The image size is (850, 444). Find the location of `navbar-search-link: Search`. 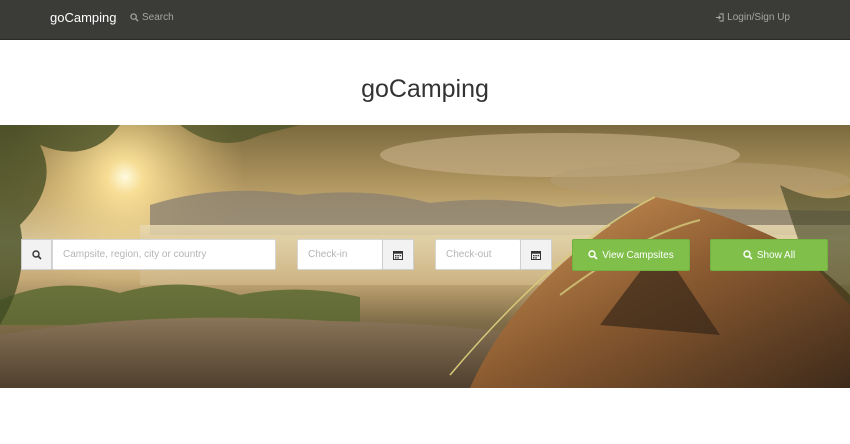

navbar-search-link: Search is located at coordinates (152, 17).